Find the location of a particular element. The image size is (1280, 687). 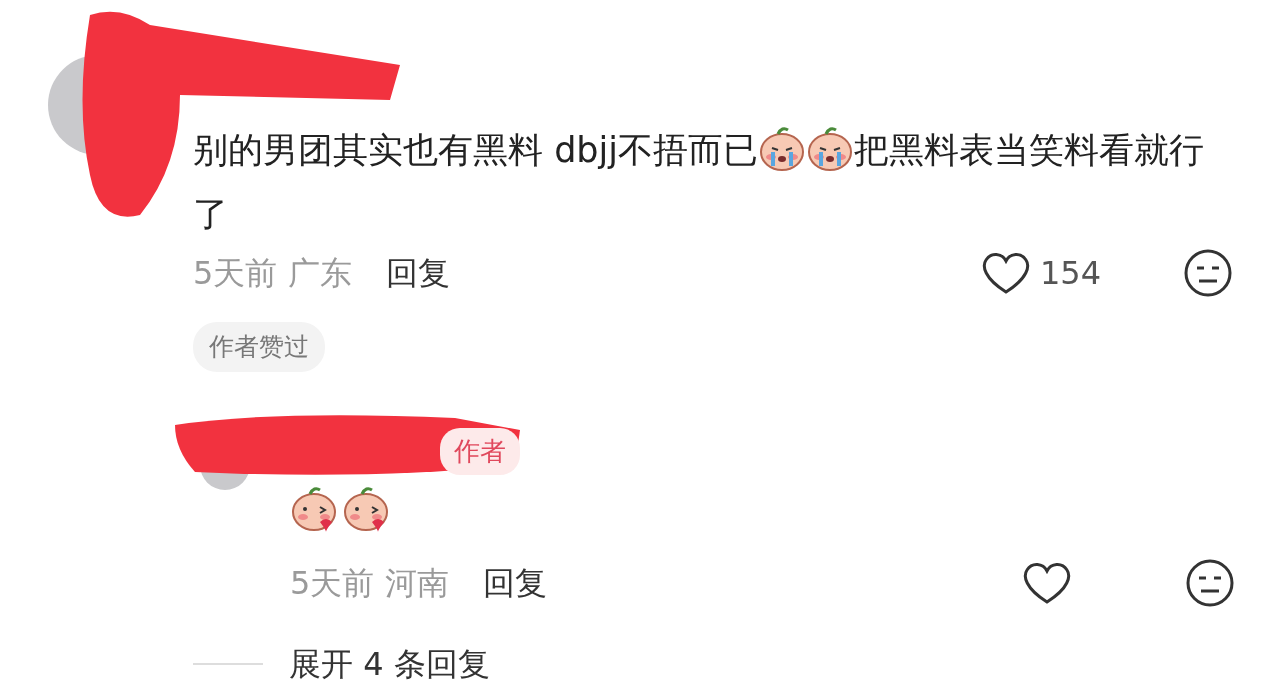

reply-time: 5天前 河南 is located at coordinates (369, 583).